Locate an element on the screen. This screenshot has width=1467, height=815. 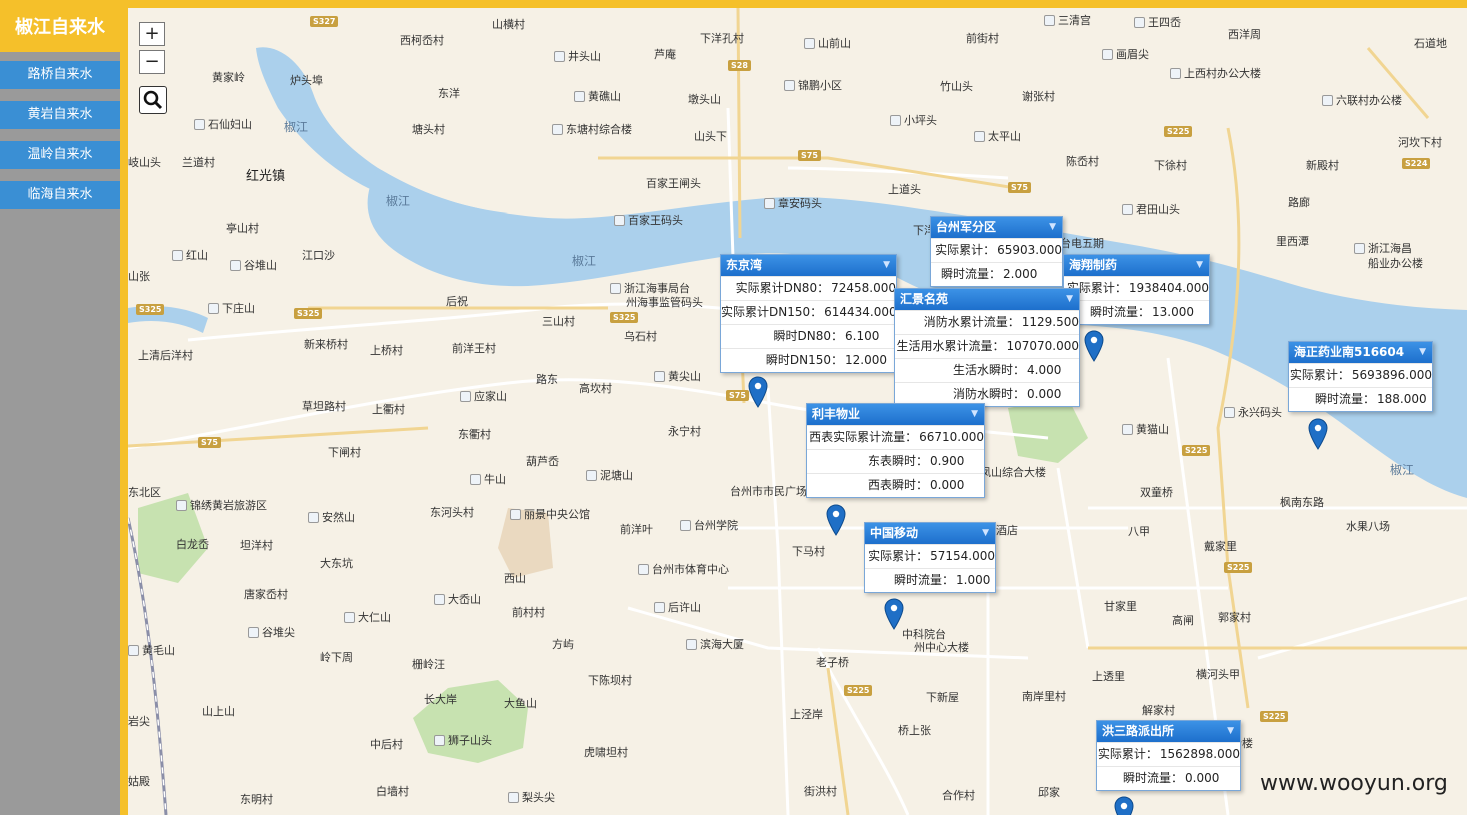
place-label: 台州学院 is located at coordinates (709, 526).